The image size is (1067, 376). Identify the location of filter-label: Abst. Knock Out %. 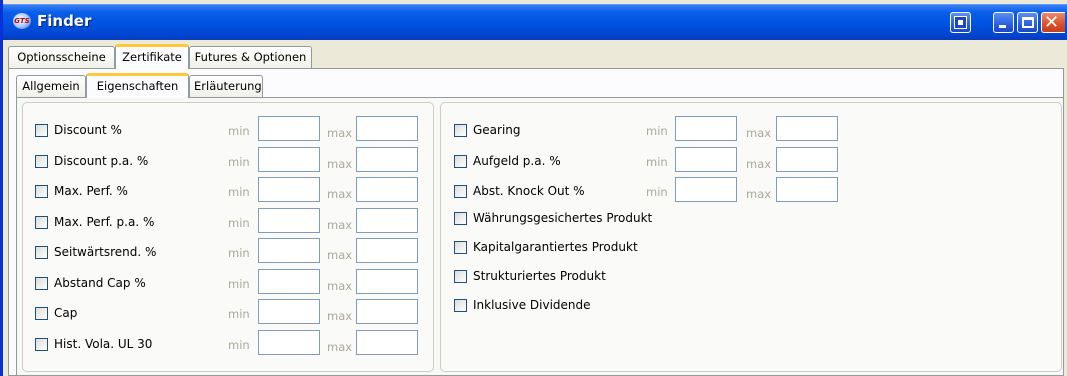
(529, 191).